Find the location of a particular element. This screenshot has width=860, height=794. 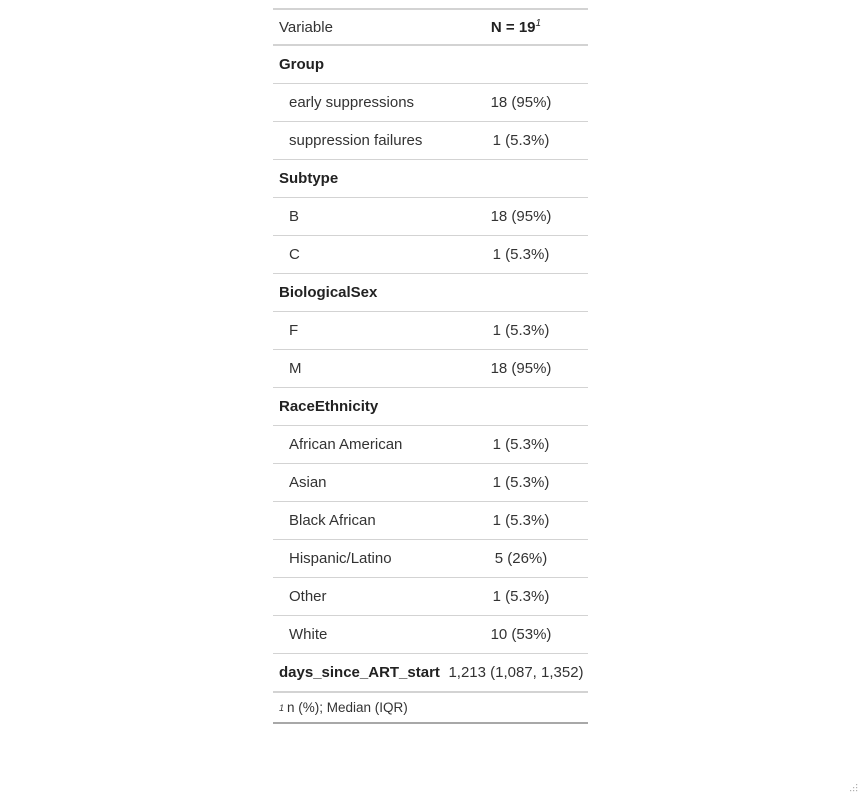

table-row: White 10 (53%) is located at coordinates (430, 635).